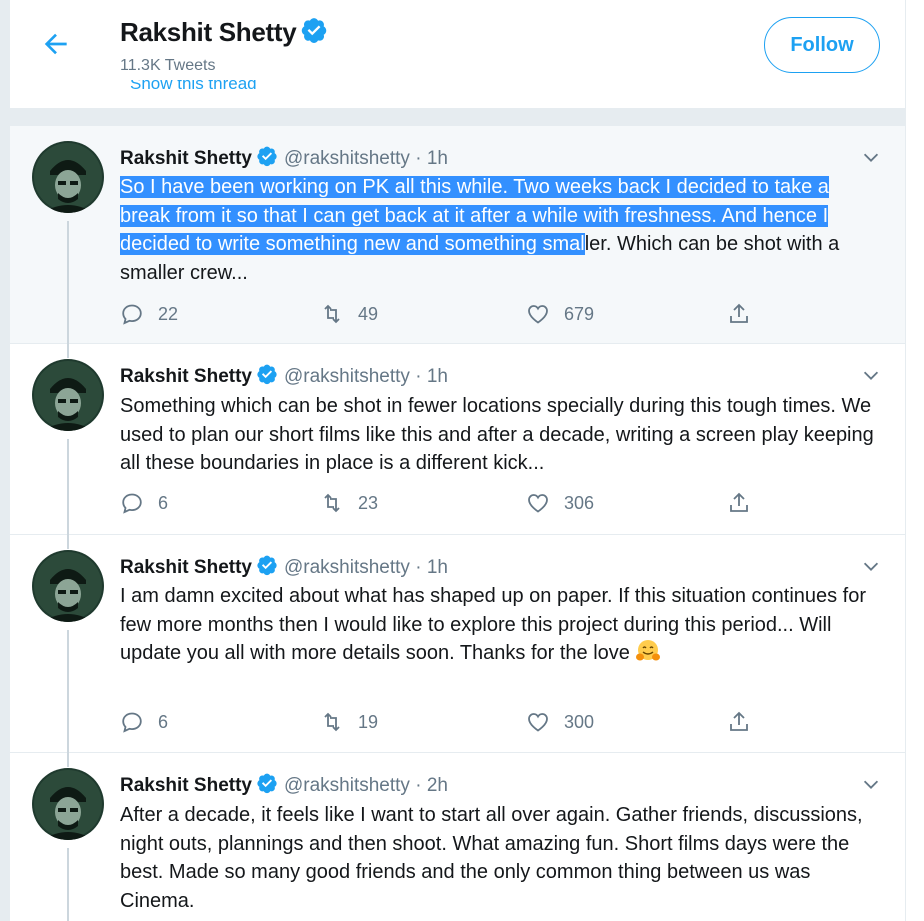  Describe the element at coordinates (349, 503) in the screenshot. I see `retweet-button: 23` at that location.